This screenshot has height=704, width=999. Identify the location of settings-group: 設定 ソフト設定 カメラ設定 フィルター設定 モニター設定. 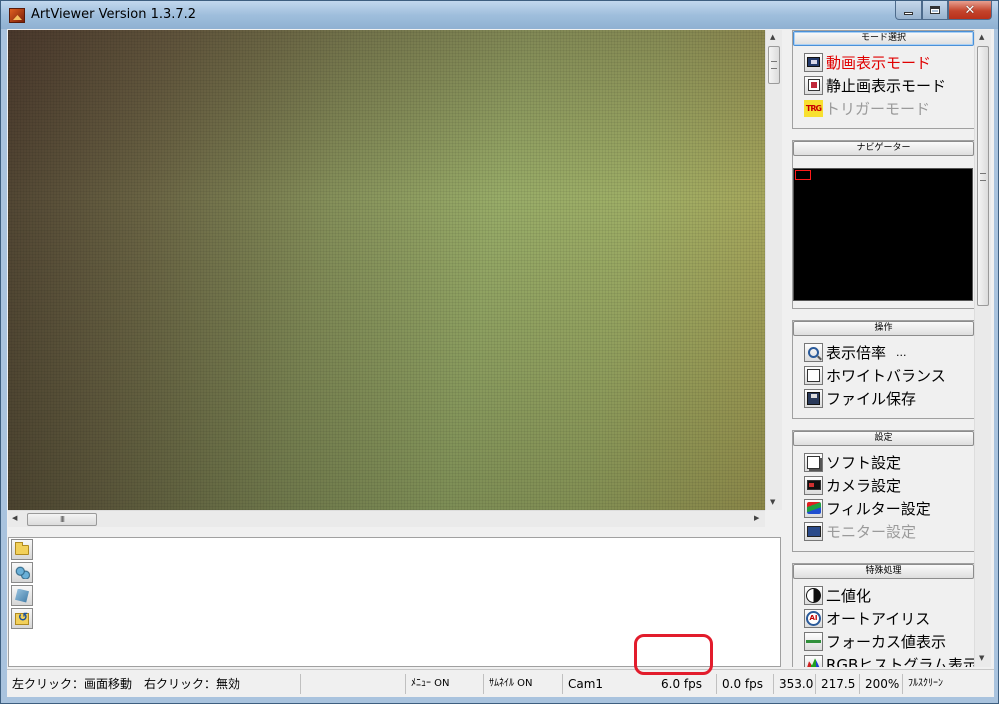
(883, 491).